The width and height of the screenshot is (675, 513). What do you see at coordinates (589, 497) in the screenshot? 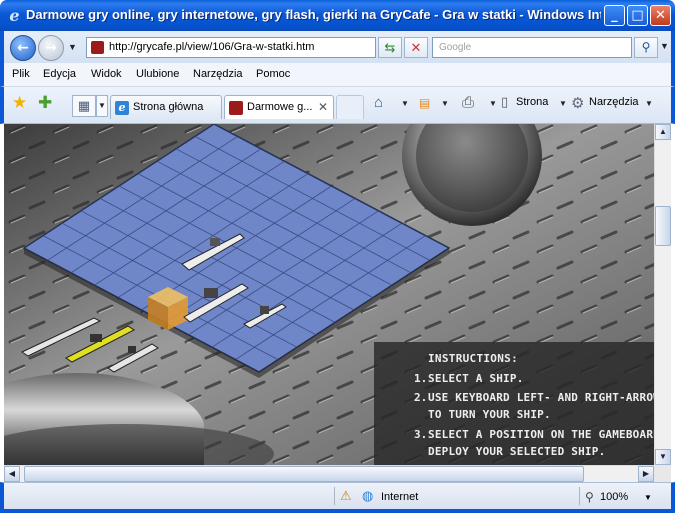
I see `zoom-icon: ⚲` at bounding box center [589, 497].